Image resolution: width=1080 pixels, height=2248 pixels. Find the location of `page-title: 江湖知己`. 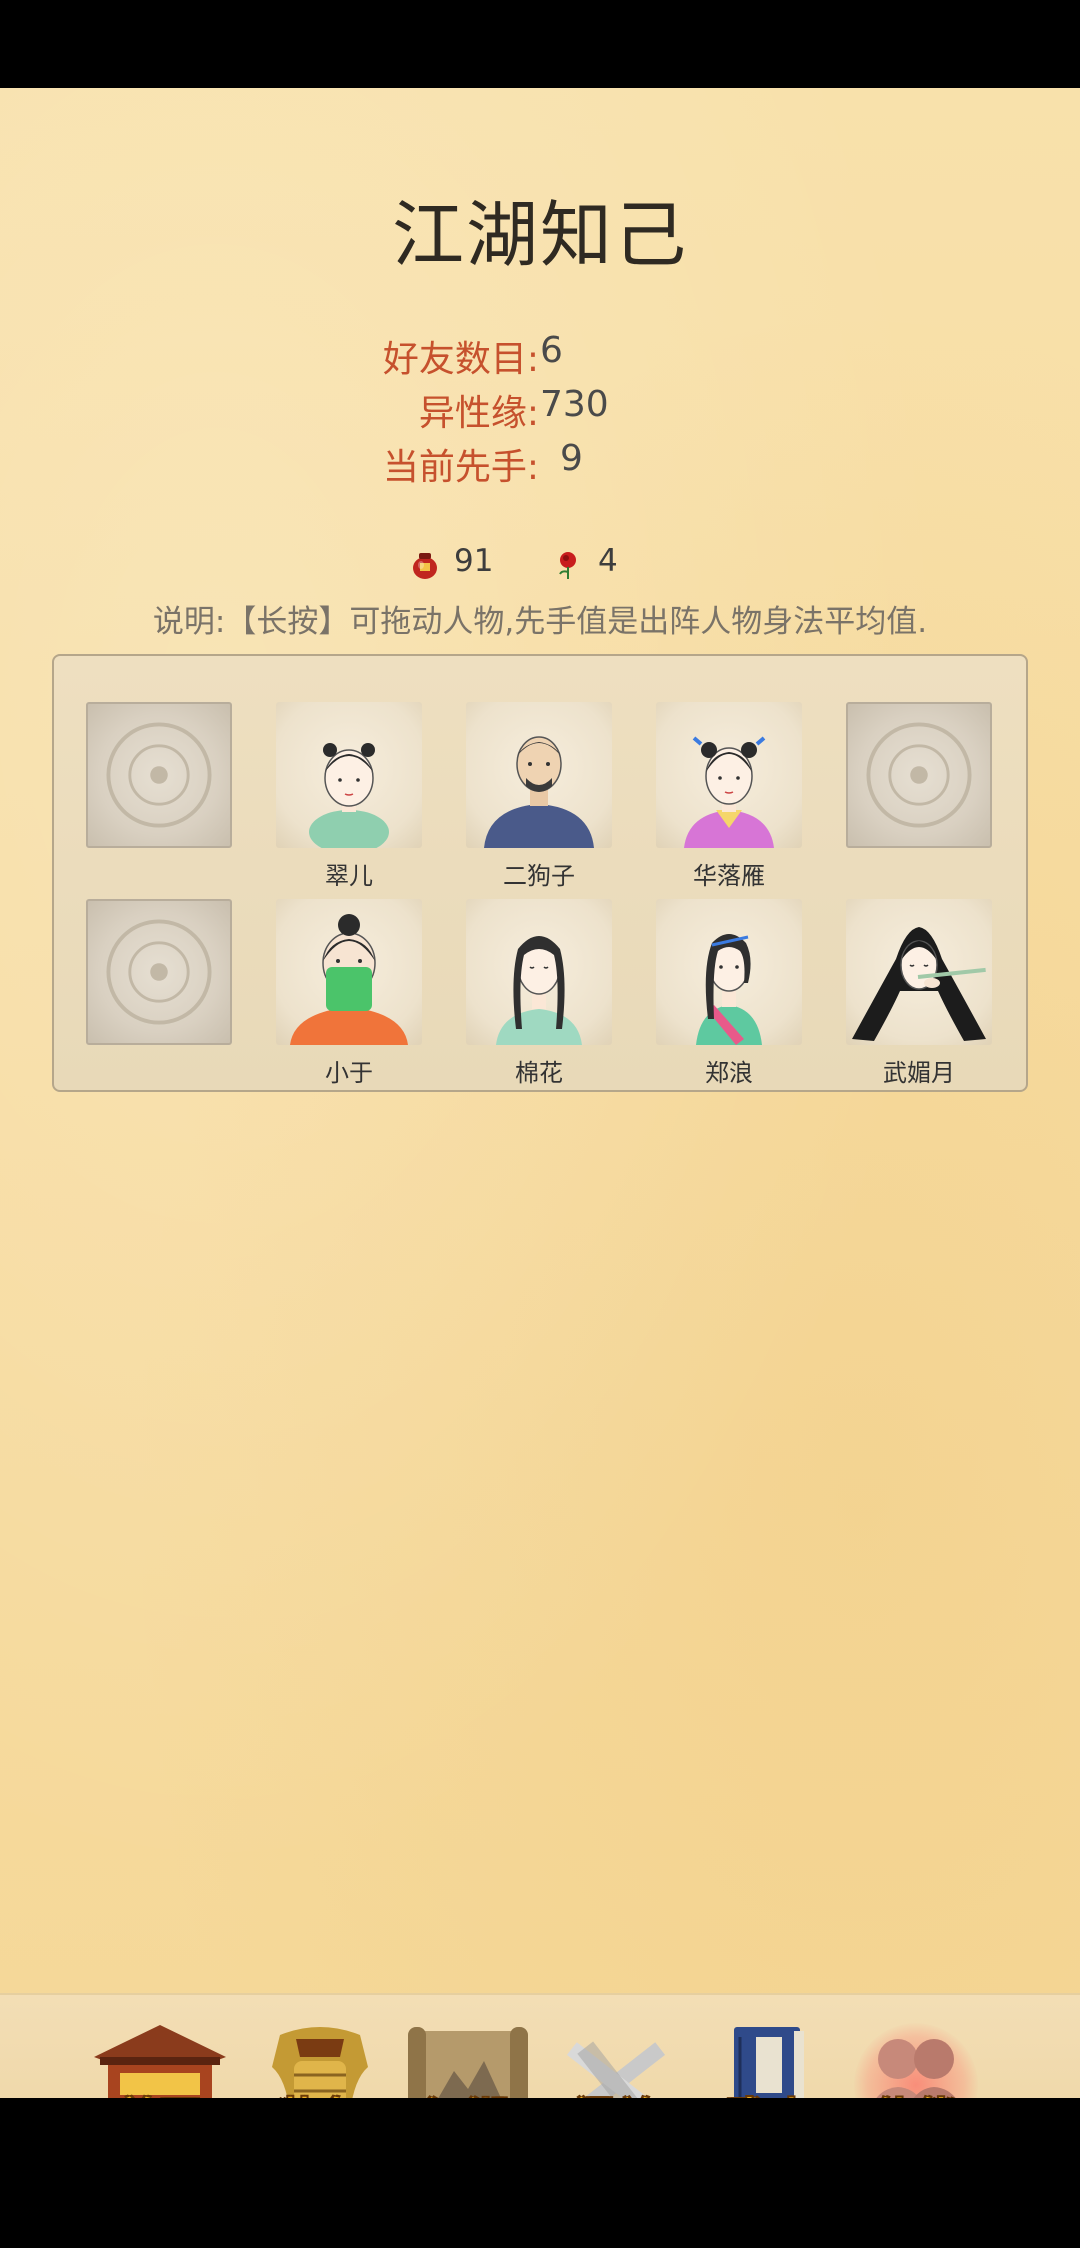

page-title: 江湖知己 is located at coordinates (539, 235).